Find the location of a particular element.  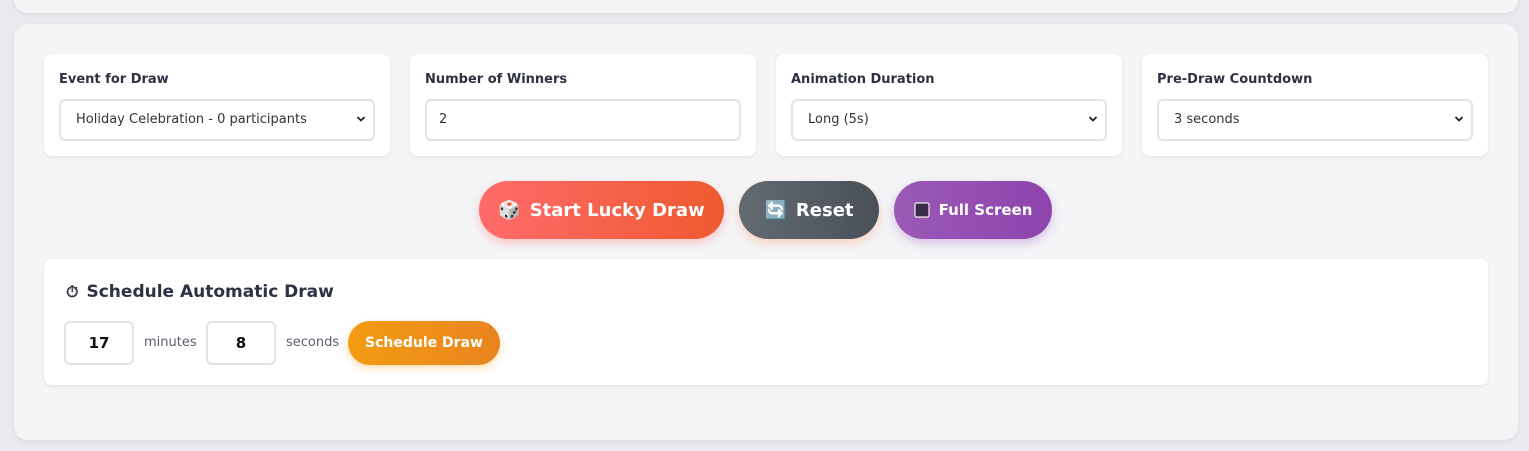

schedule-draw-button: Schedule Draw is located at coordinates (424, 343).